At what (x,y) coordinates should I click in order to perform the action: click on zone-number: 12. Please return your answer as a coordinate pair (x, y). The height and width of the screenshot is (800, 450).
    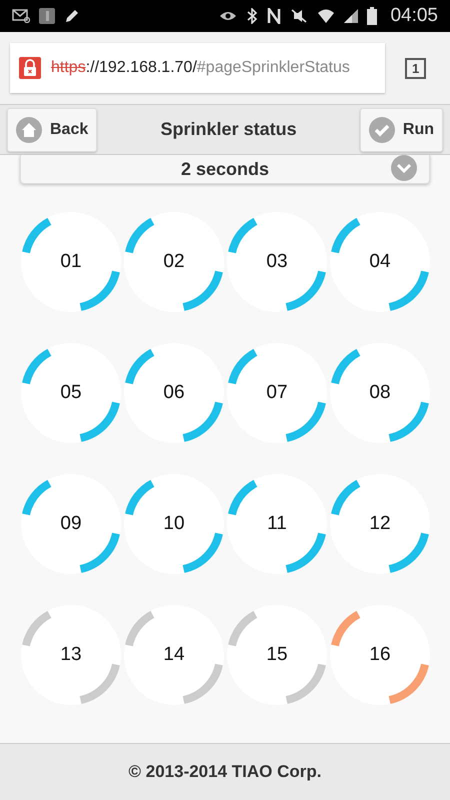
    Looking at the image, I should click on (380, 524).